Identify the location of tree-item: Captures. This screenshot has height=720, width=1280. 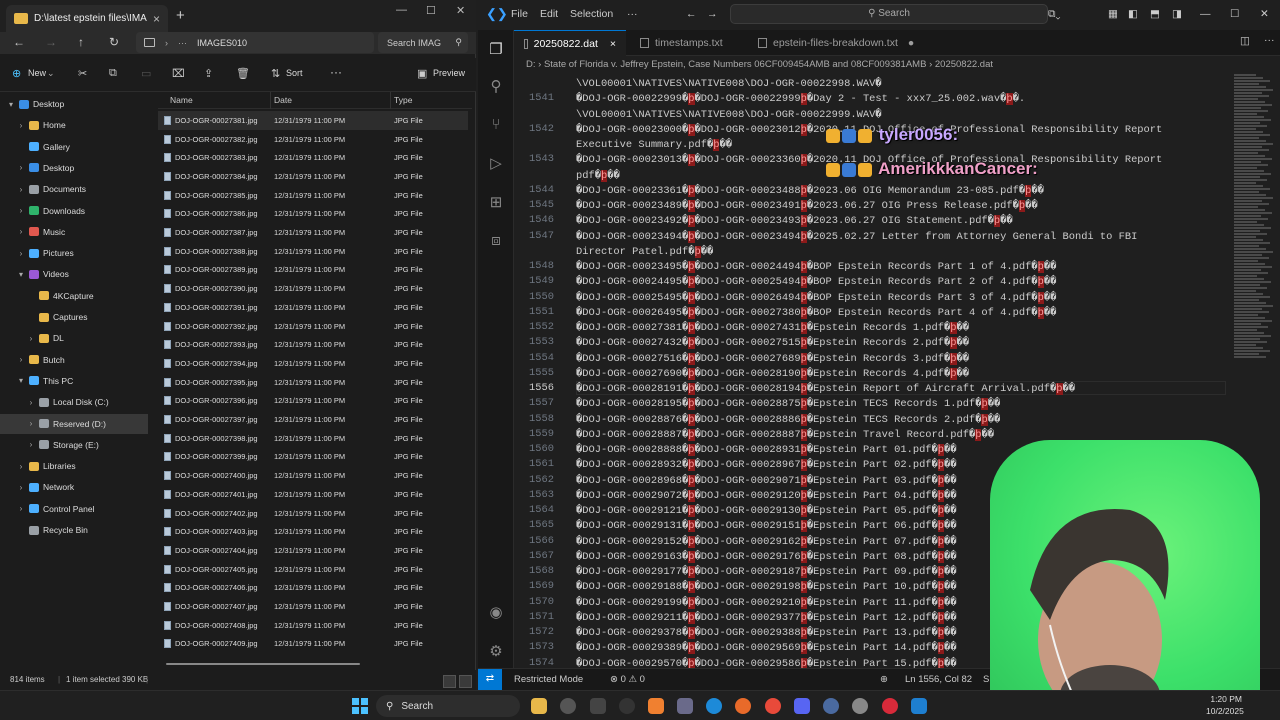
(74, 317).